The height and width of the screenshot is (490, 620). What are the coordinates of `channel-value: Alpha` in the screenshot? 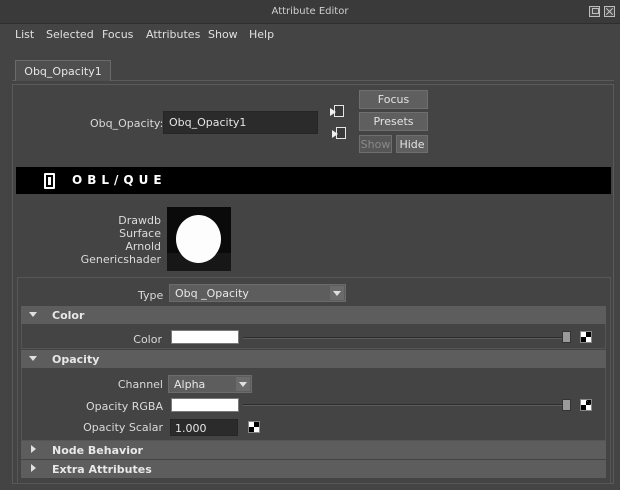 It's located at (190, 384).